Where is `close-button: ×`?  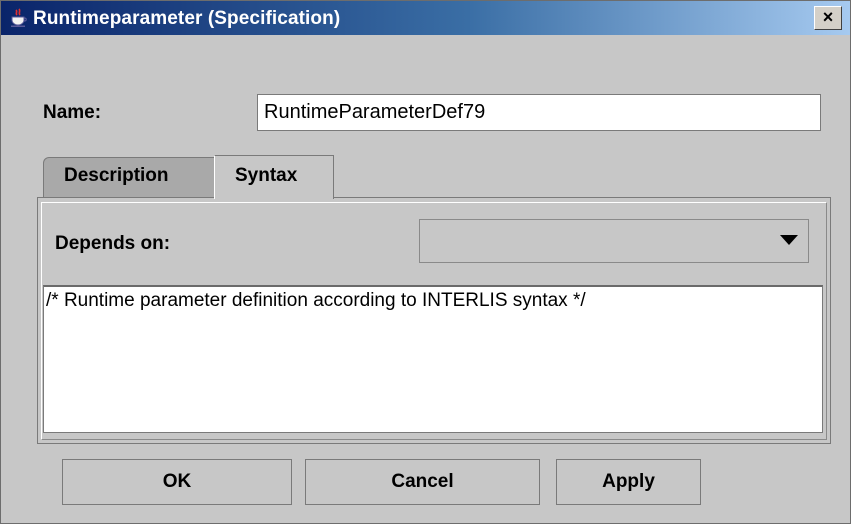
close-button: × is located at coordinates (828, 18).